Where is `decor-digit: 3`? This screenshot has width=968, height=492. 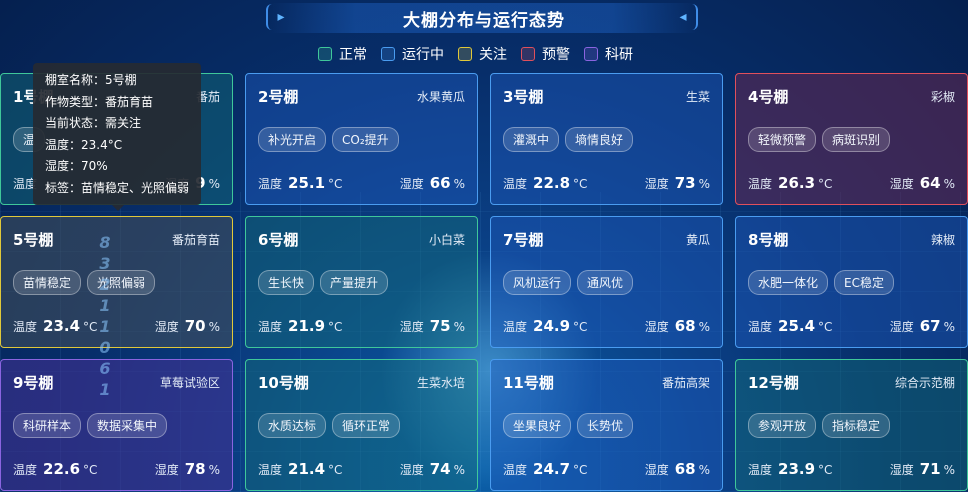 decor-digit: 3 is located at coordinates (105, 263).